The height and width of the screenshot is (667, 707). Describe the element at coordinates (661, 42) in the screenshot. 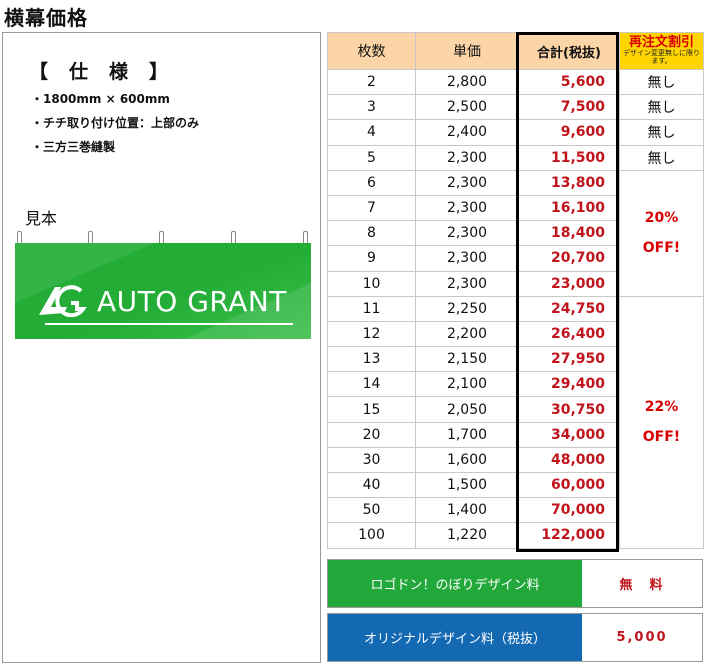

I see `discount-title: 再注文割引` at that location.